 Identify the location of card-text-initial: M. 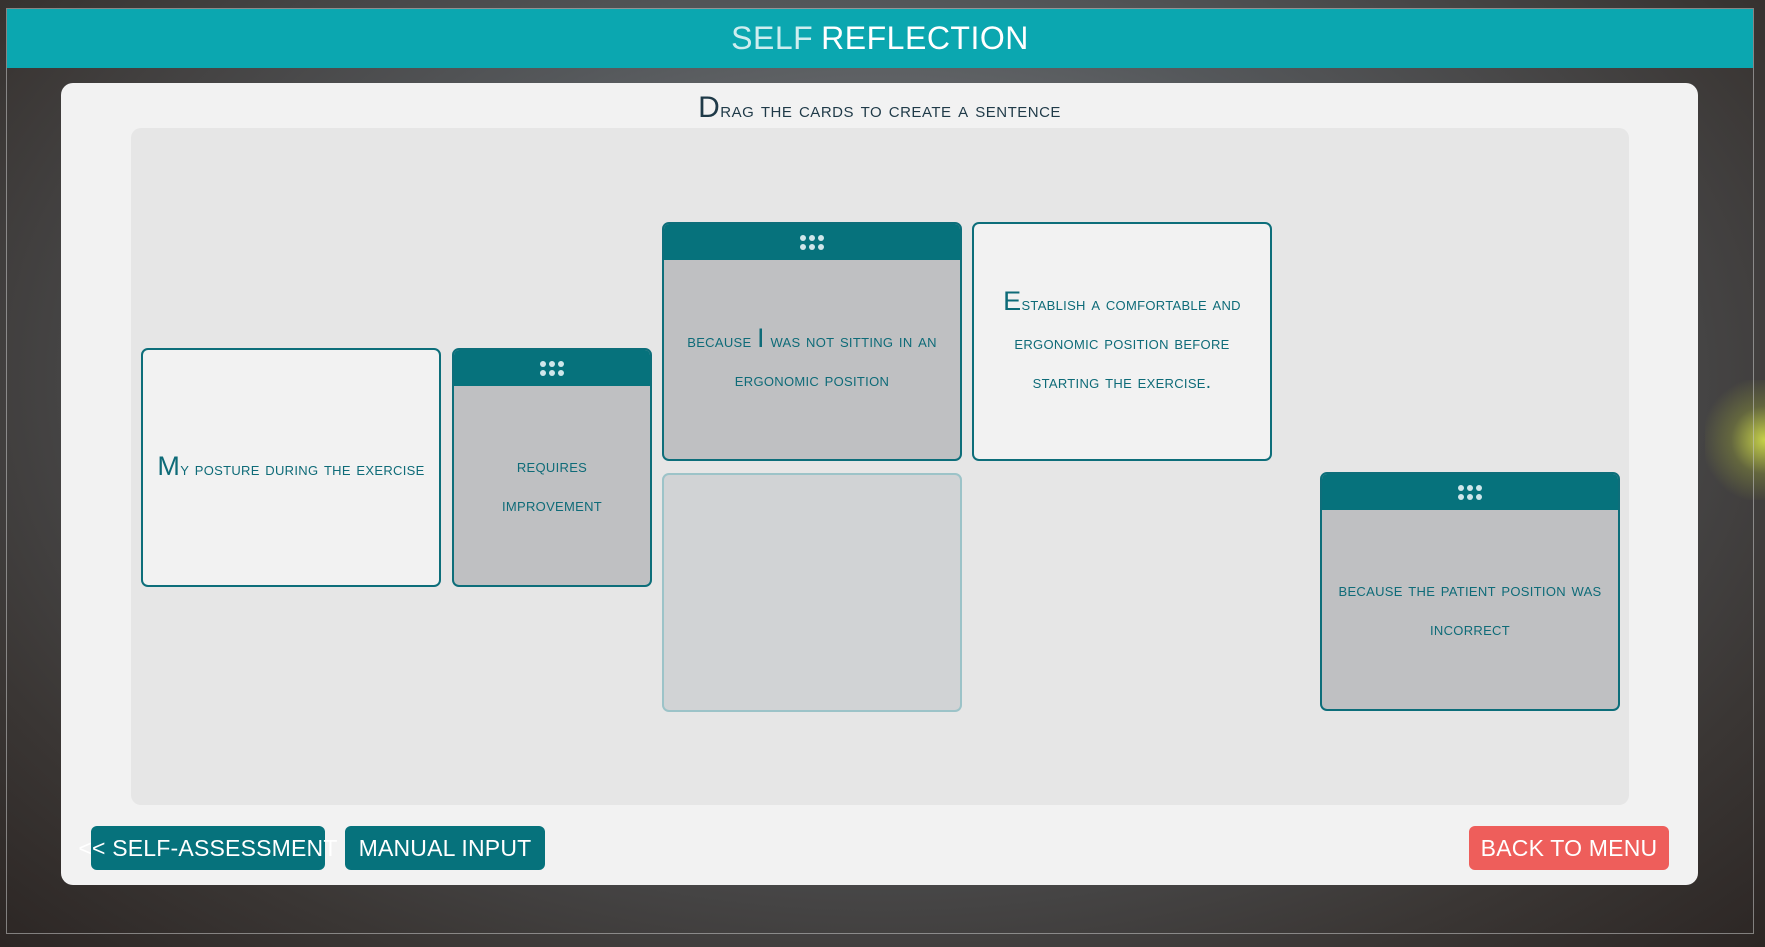
(169, 465).